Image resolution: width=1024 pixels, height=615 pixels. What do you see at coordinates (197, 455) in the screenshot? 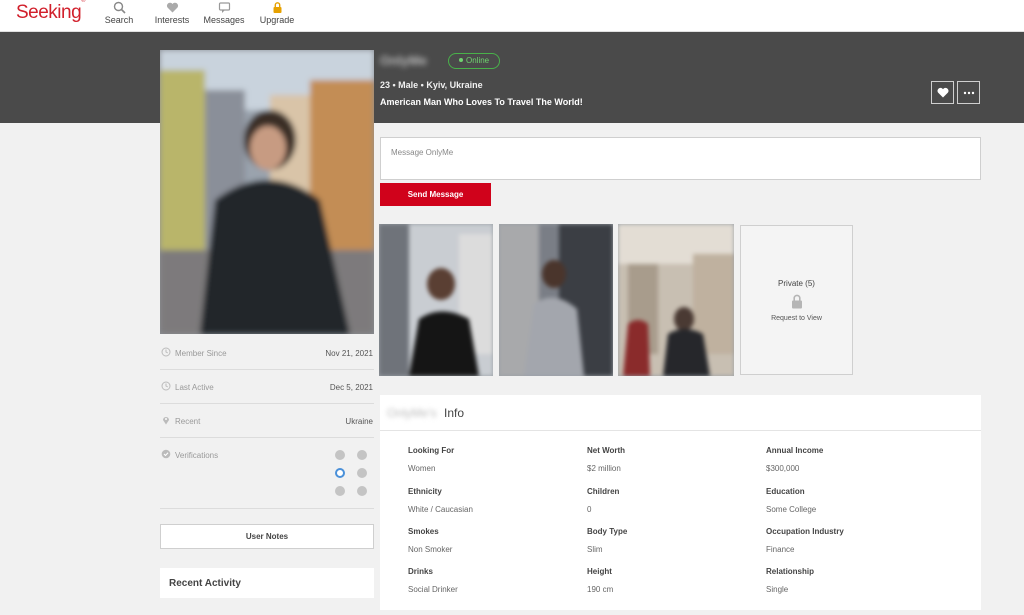
I see `detail-label: Verifications` at bounding box center [197, 455].